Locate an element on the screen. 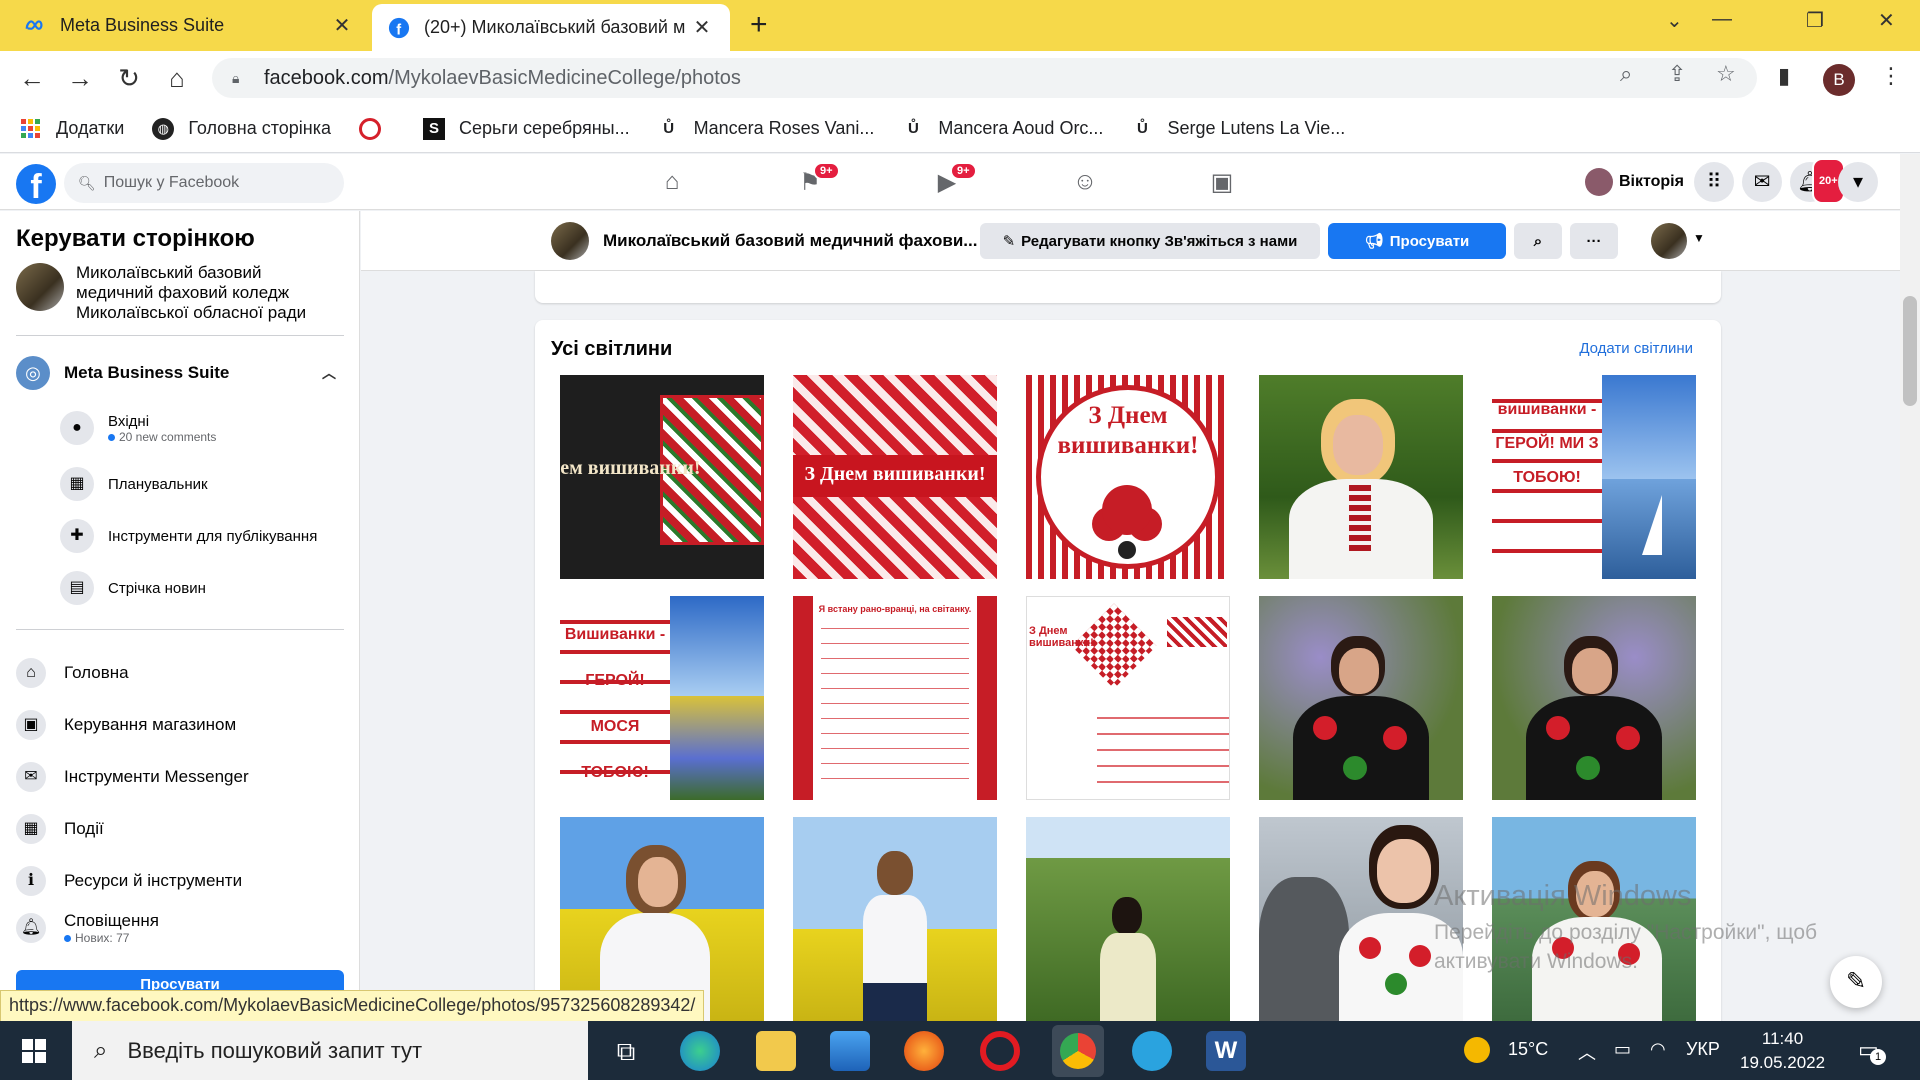 The image size is (1920, 1080). fb-user-chip: Вікторія is located at coordinates (1634, 182).